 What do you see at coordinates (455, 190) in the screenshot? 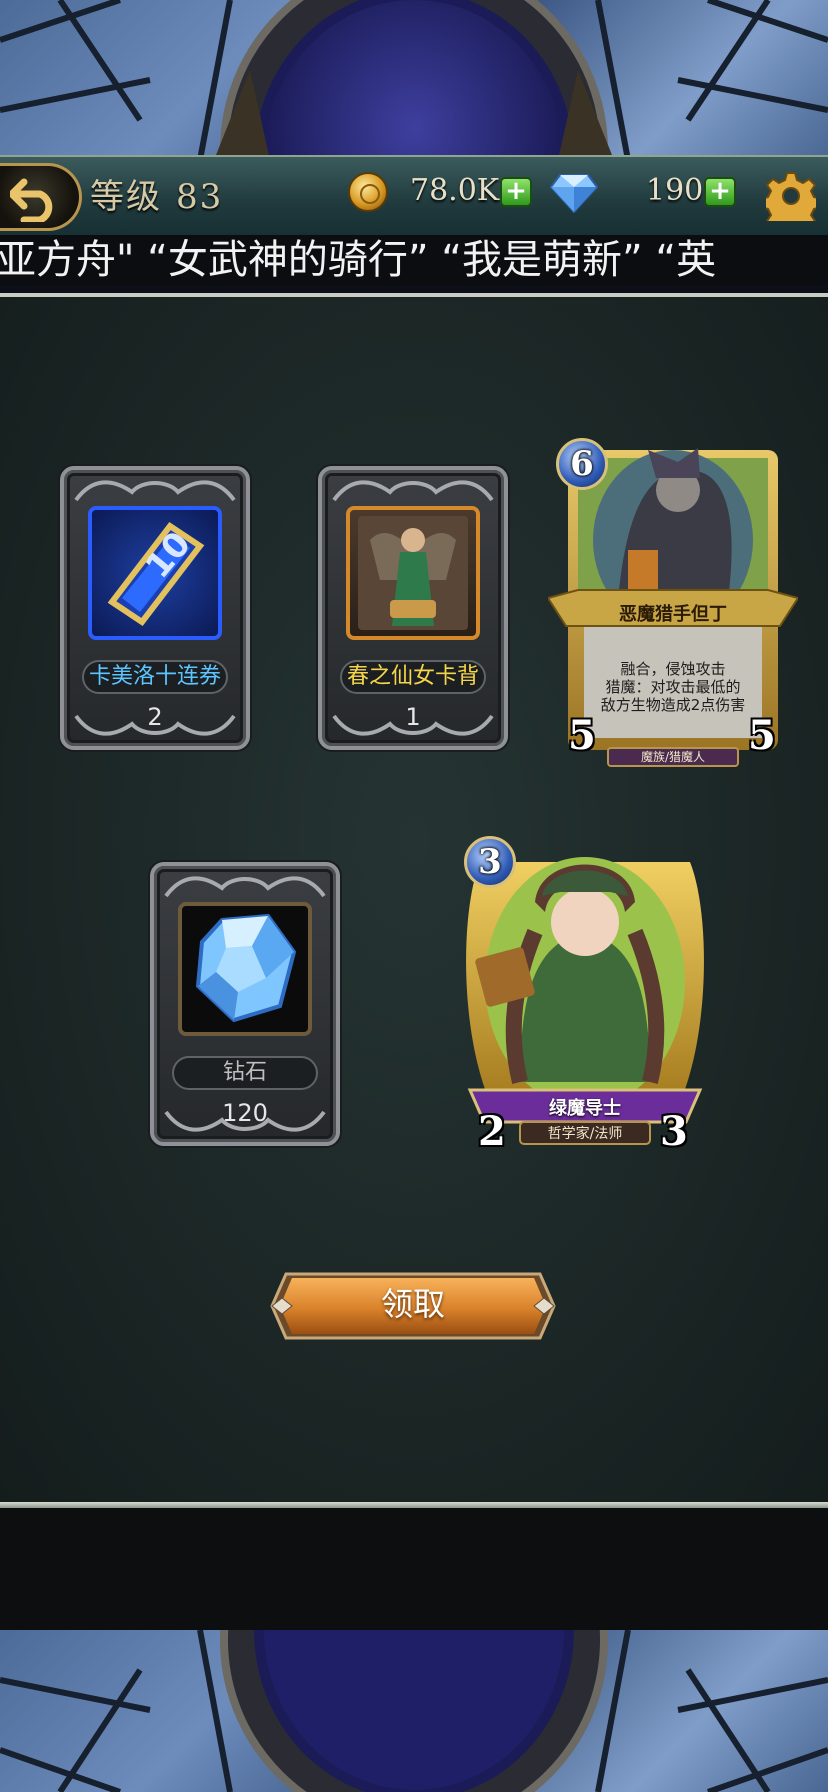
I see `gold-amount: 78.0K` at bounding box center [455, 190].